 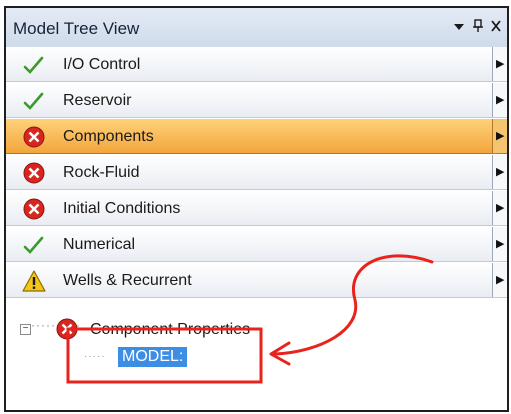 What do you see at coordinates (170, 330) in the screenshot?
I see `tree-node-component-properties: Component Properties` at bounding box center [170, 330].